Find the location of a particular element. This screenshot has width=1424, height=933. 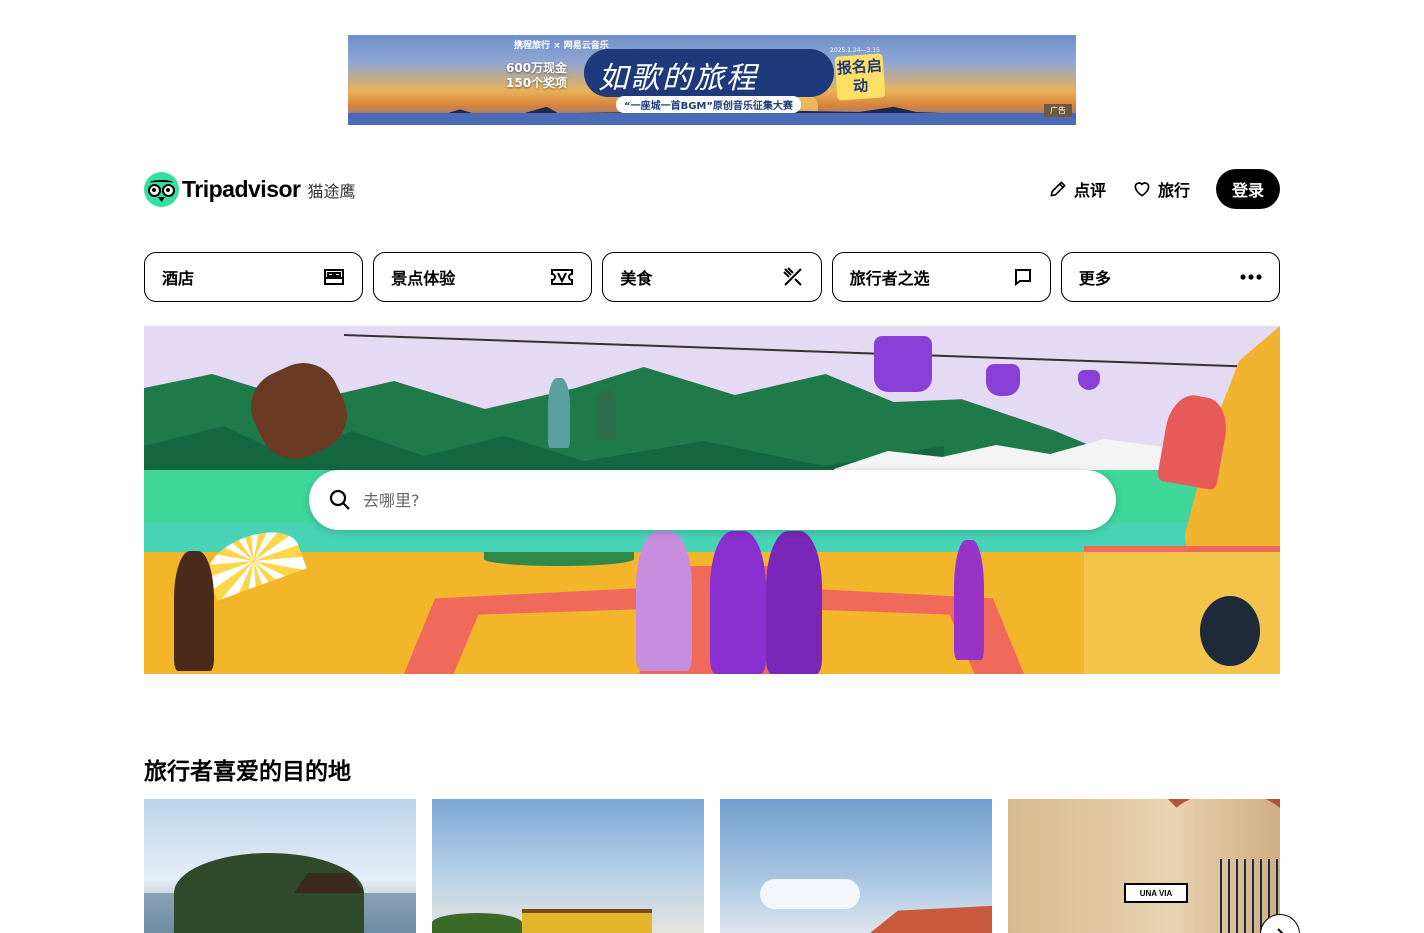

ad-tag: 广告 is located at coordinates (1058, 110).